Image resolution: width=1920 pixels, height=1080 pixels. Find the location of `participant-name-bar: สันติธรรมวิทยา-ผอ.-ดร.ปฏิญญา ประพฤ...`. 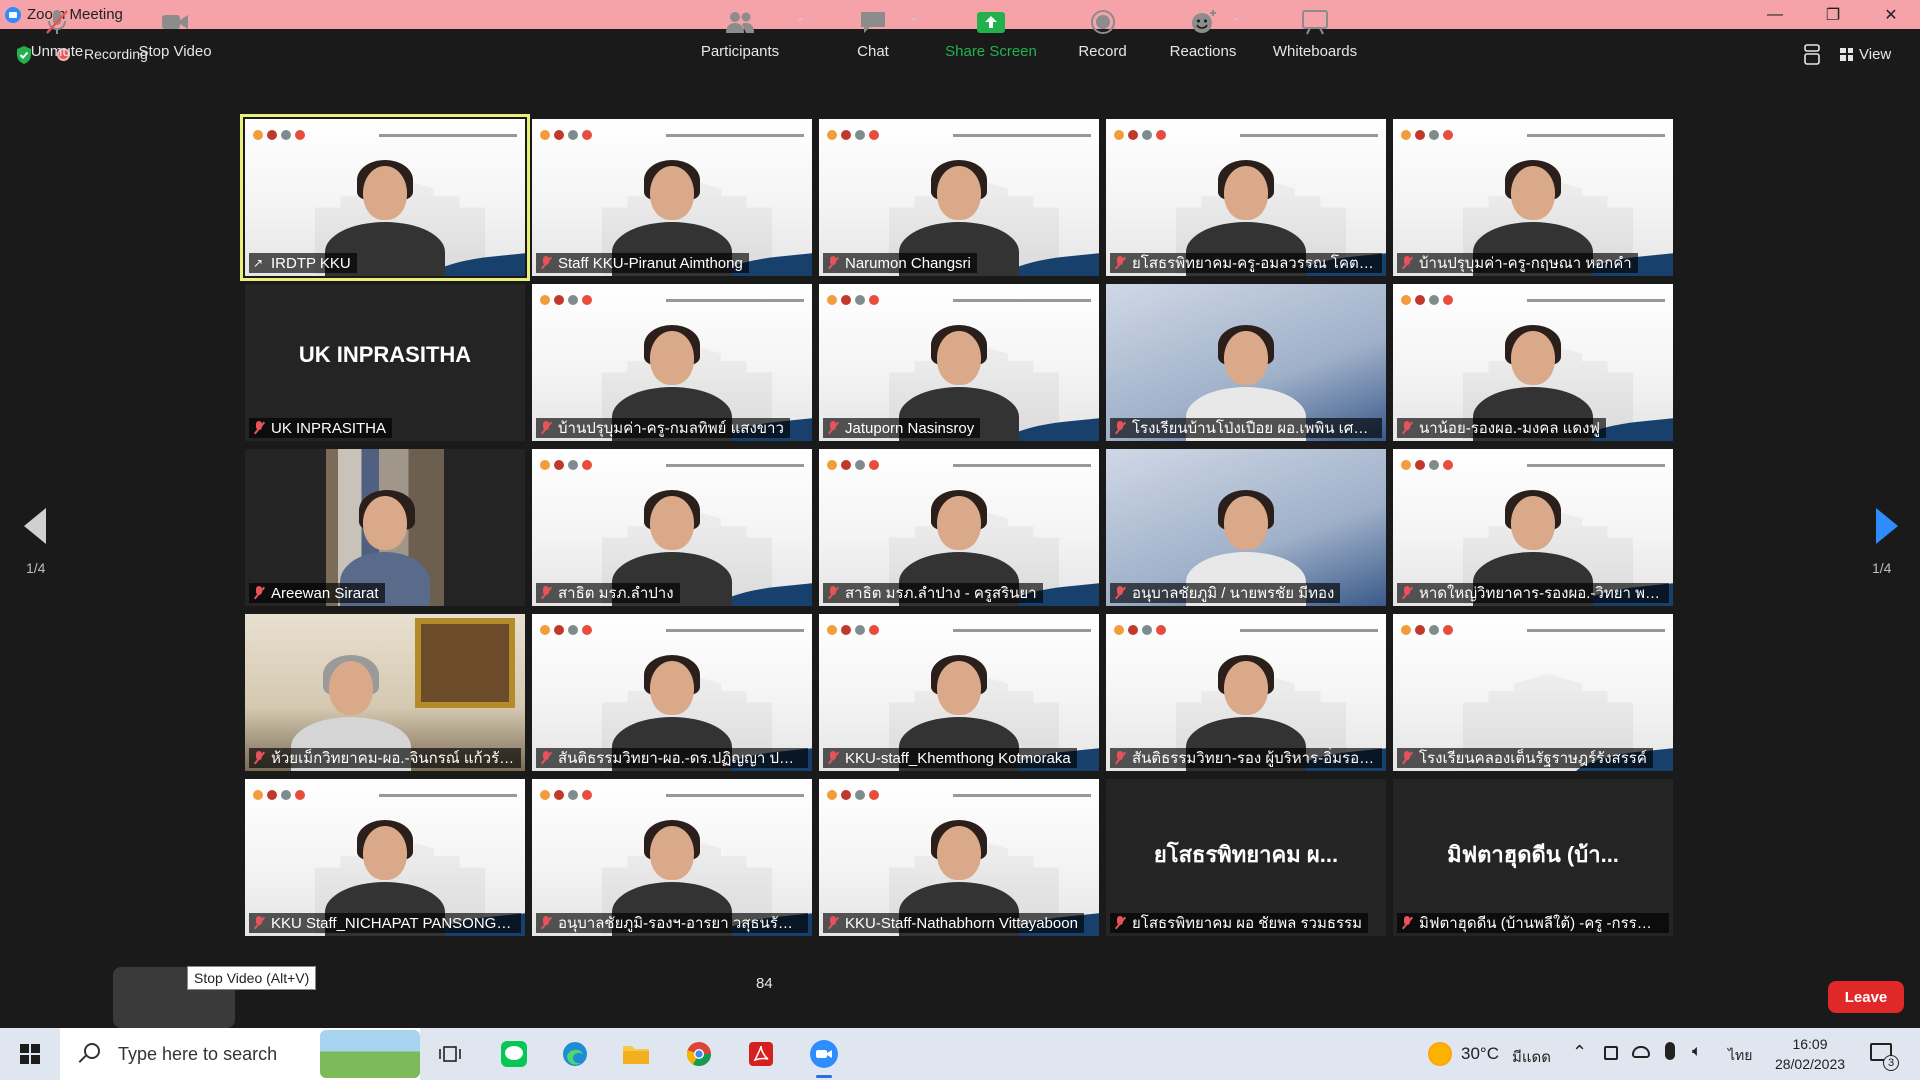

participant-name-bar: สันติธรรมวิทยา-ผอ.-ดร.ปฏิญญา ประพฤ... is located at coordinates (672, 758).